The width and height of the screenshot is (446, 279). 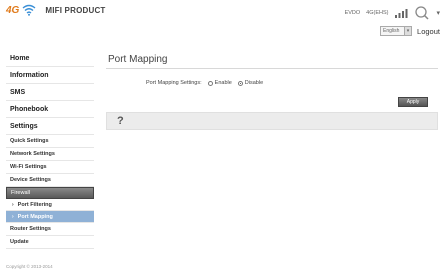 I want to click on language-select: English ▾, so click(x=396, y=31).